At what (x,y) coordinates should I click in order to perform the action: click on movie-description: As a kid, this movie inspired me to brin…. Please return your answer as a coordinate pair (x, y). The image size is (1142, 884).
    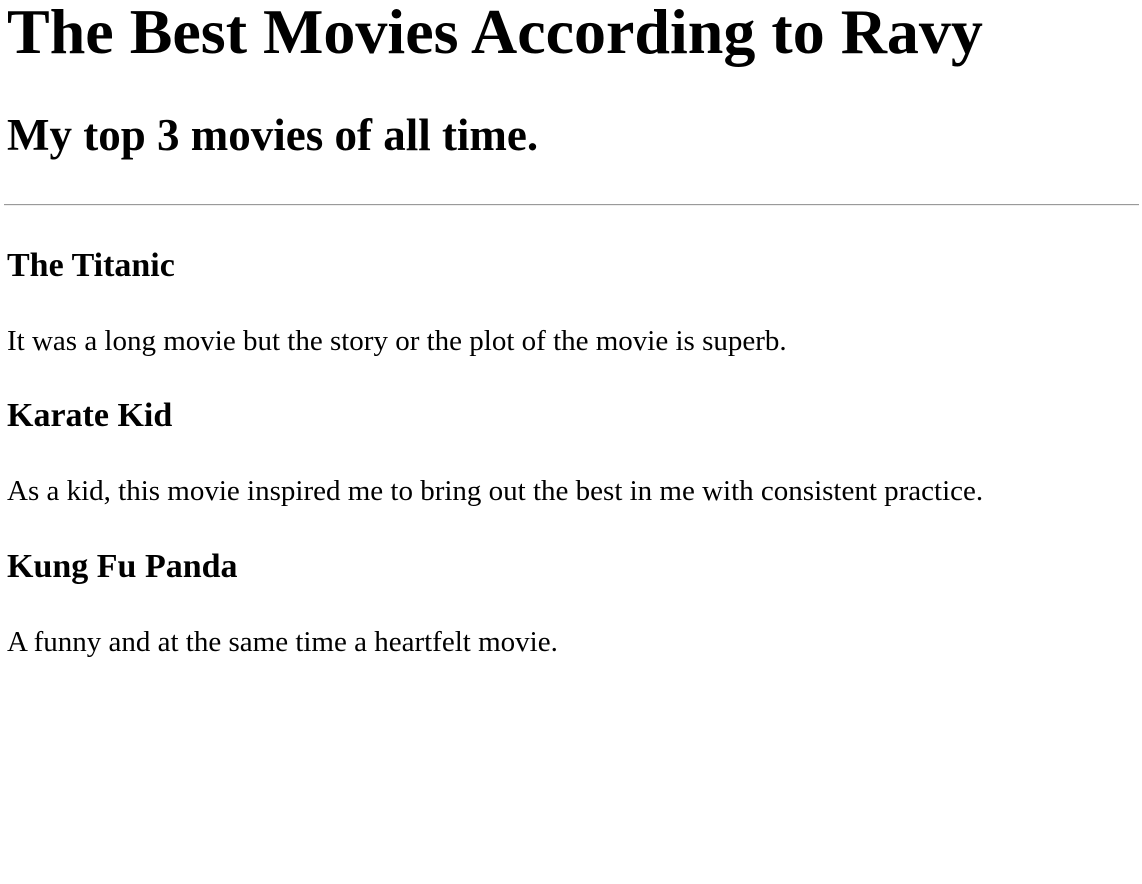
    Looking at the image, I should click on (495, 491).